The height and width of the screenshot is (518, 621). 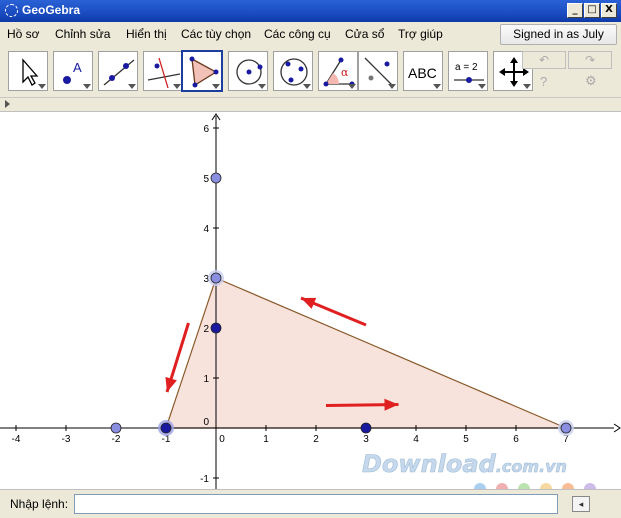 I want to click on input-help-button: ◂, so click(x=581, y=504).